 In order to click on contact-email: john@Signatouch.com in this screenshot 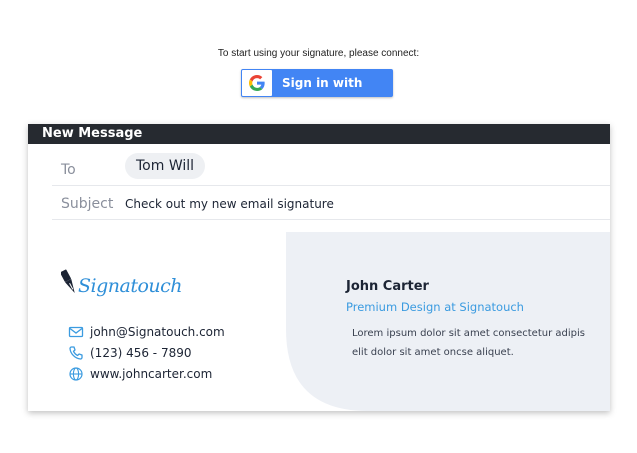, I will do `click(146, 332)`.